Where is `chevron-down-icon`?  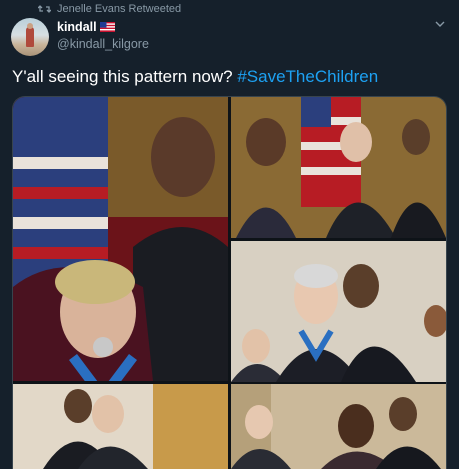
chevron-down-icon is located at coordinates (440, 24).